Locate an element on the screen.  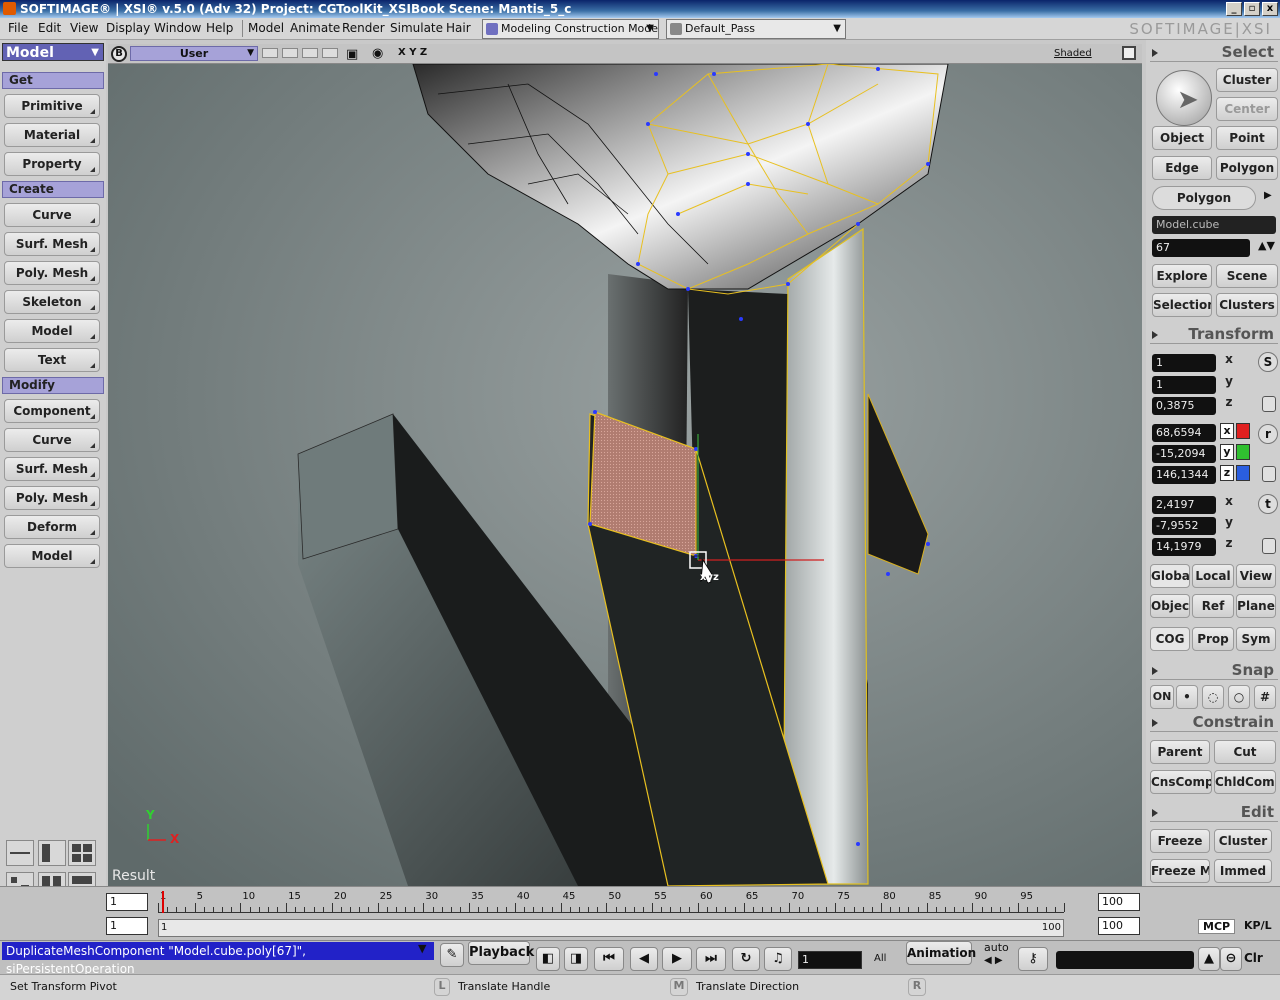
module-hair: Hair is located at coordinates (458, 28).